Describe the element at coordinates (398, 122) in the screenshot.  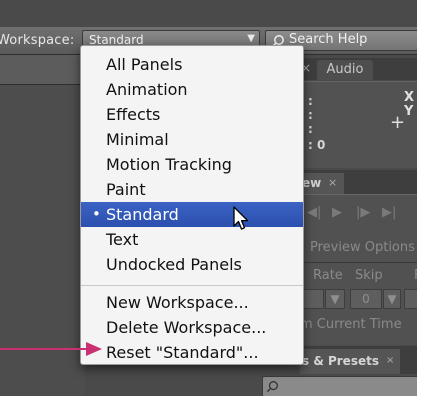
I see `crosshair-icon: +` at that location.